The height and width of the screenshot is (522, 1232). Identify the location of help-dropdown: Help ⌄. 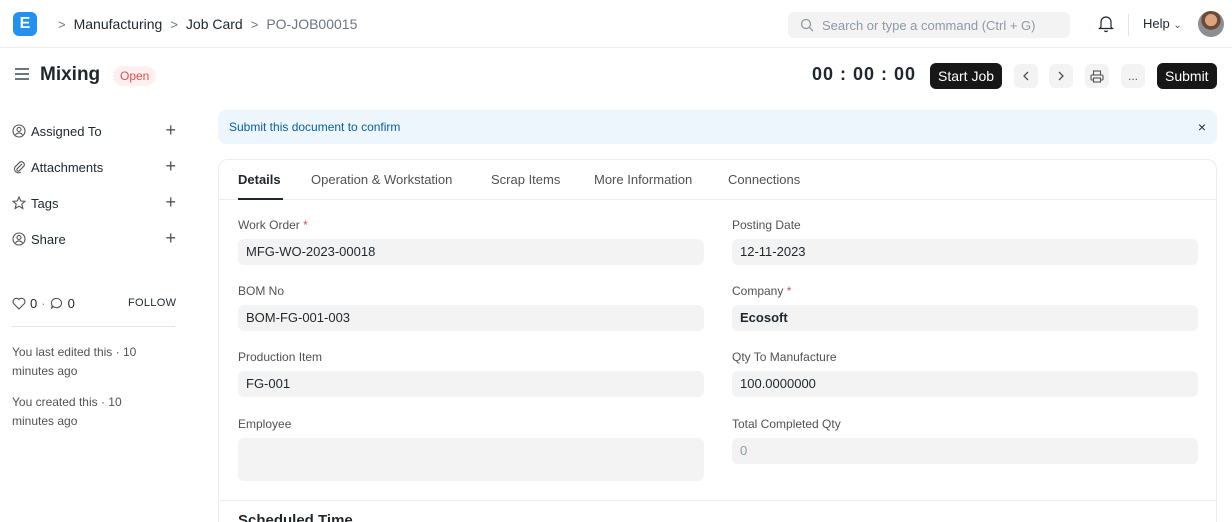
(1162, 23).